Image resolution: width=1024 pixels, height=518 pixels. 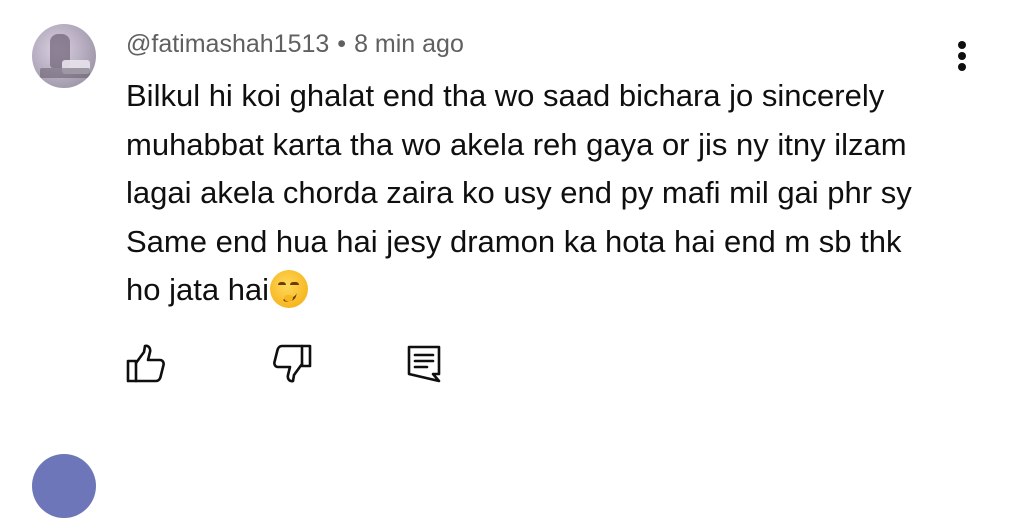 What do you see at coordinates (227, 44) in the screenshot?
I see `author-handle: @fatimashah1513` at bounding box center [227, 44].